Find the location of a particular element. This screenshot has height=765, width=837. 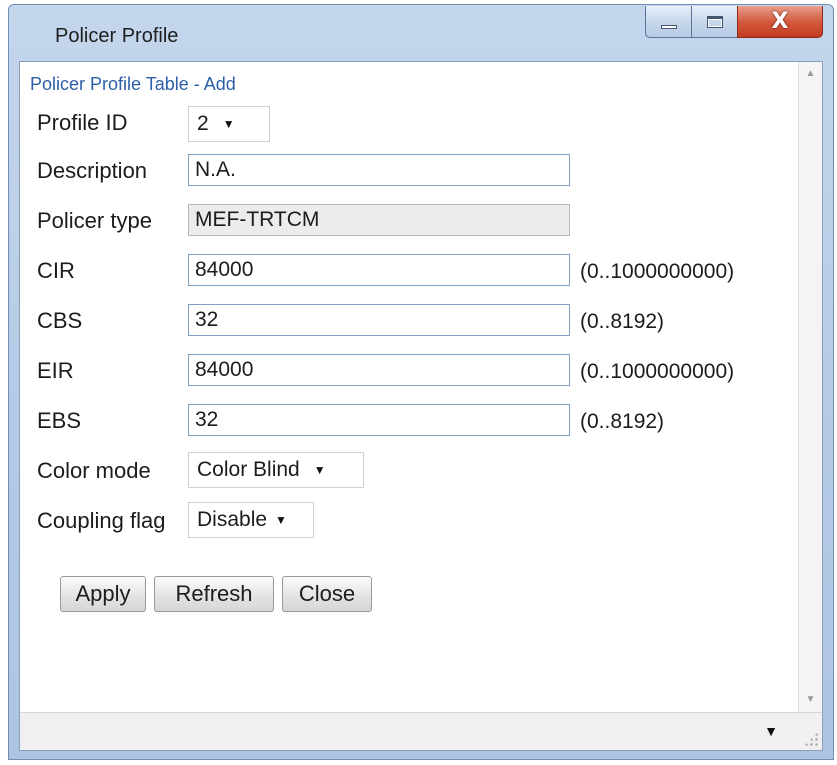

coupling-flag-label: Coupling flag is located at coordinates (101, 520).